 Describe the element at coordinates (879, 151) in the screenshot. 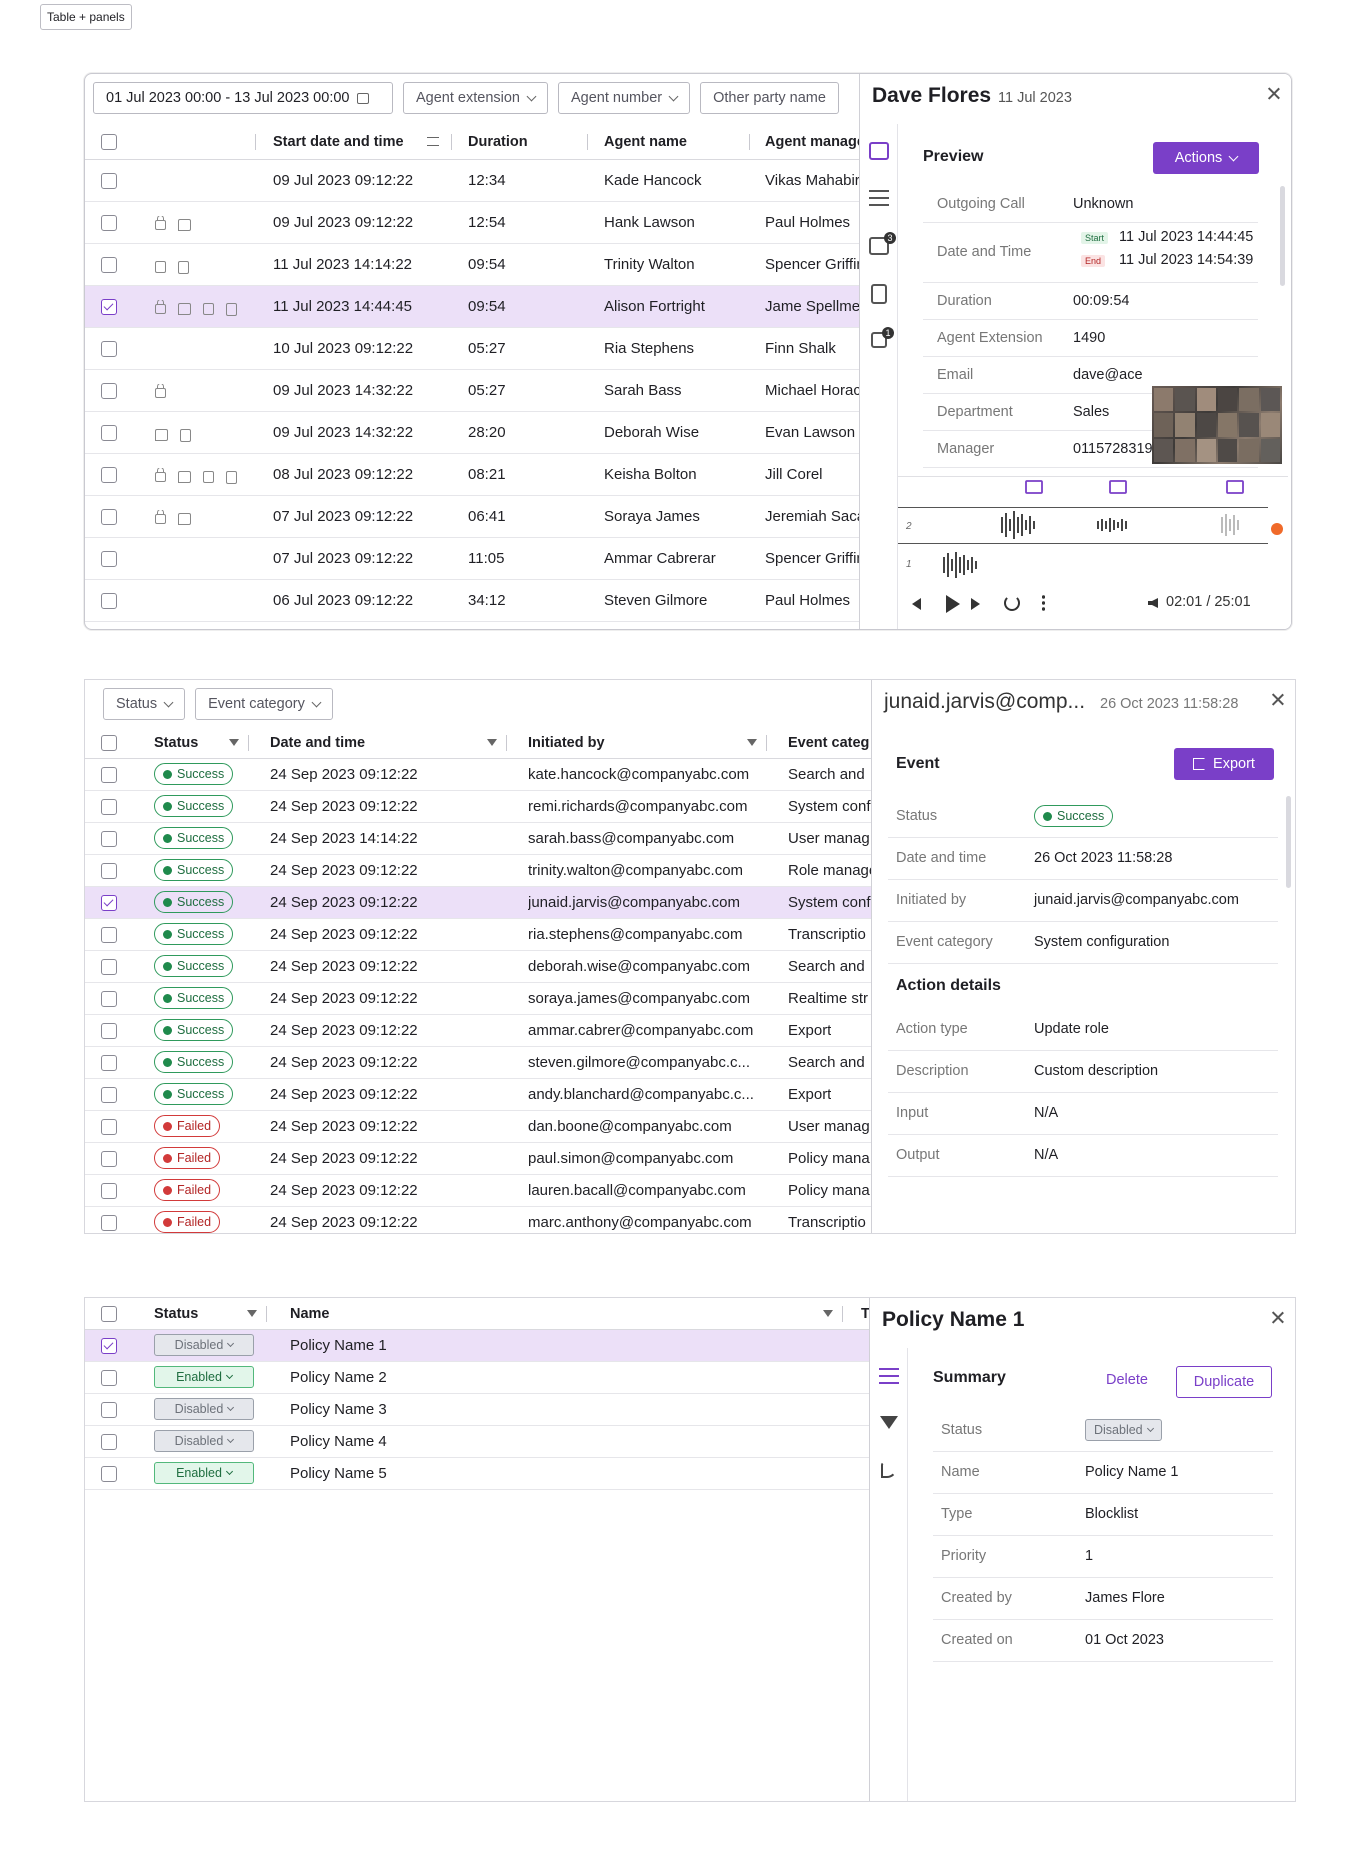

I see `eye-icon` at that location.